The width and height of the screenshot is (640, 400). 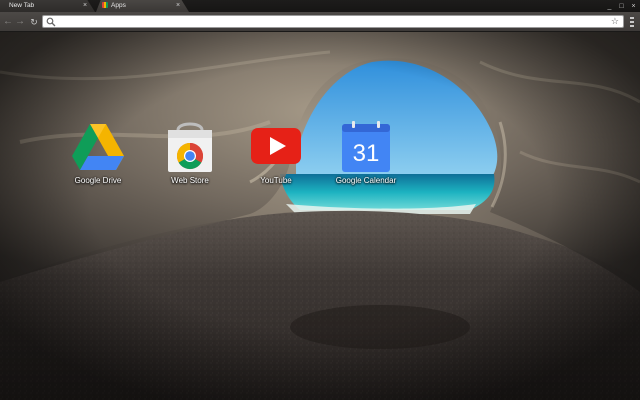 I want to click on maximize-button: □, so click(x=621, y=6).